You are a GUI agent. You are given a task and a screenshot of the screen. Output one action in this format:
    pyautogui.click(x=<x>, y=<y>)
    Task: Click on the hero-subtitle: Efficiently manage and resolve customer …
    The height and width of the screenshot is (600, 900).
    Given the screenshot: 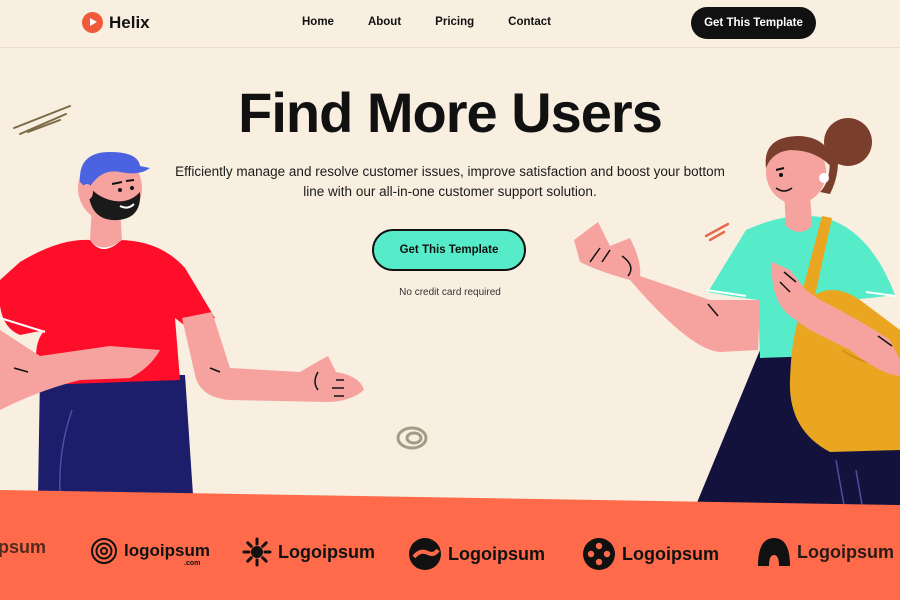 What is the action you would take?
    pyautogui.click(x=450, y=181)
    